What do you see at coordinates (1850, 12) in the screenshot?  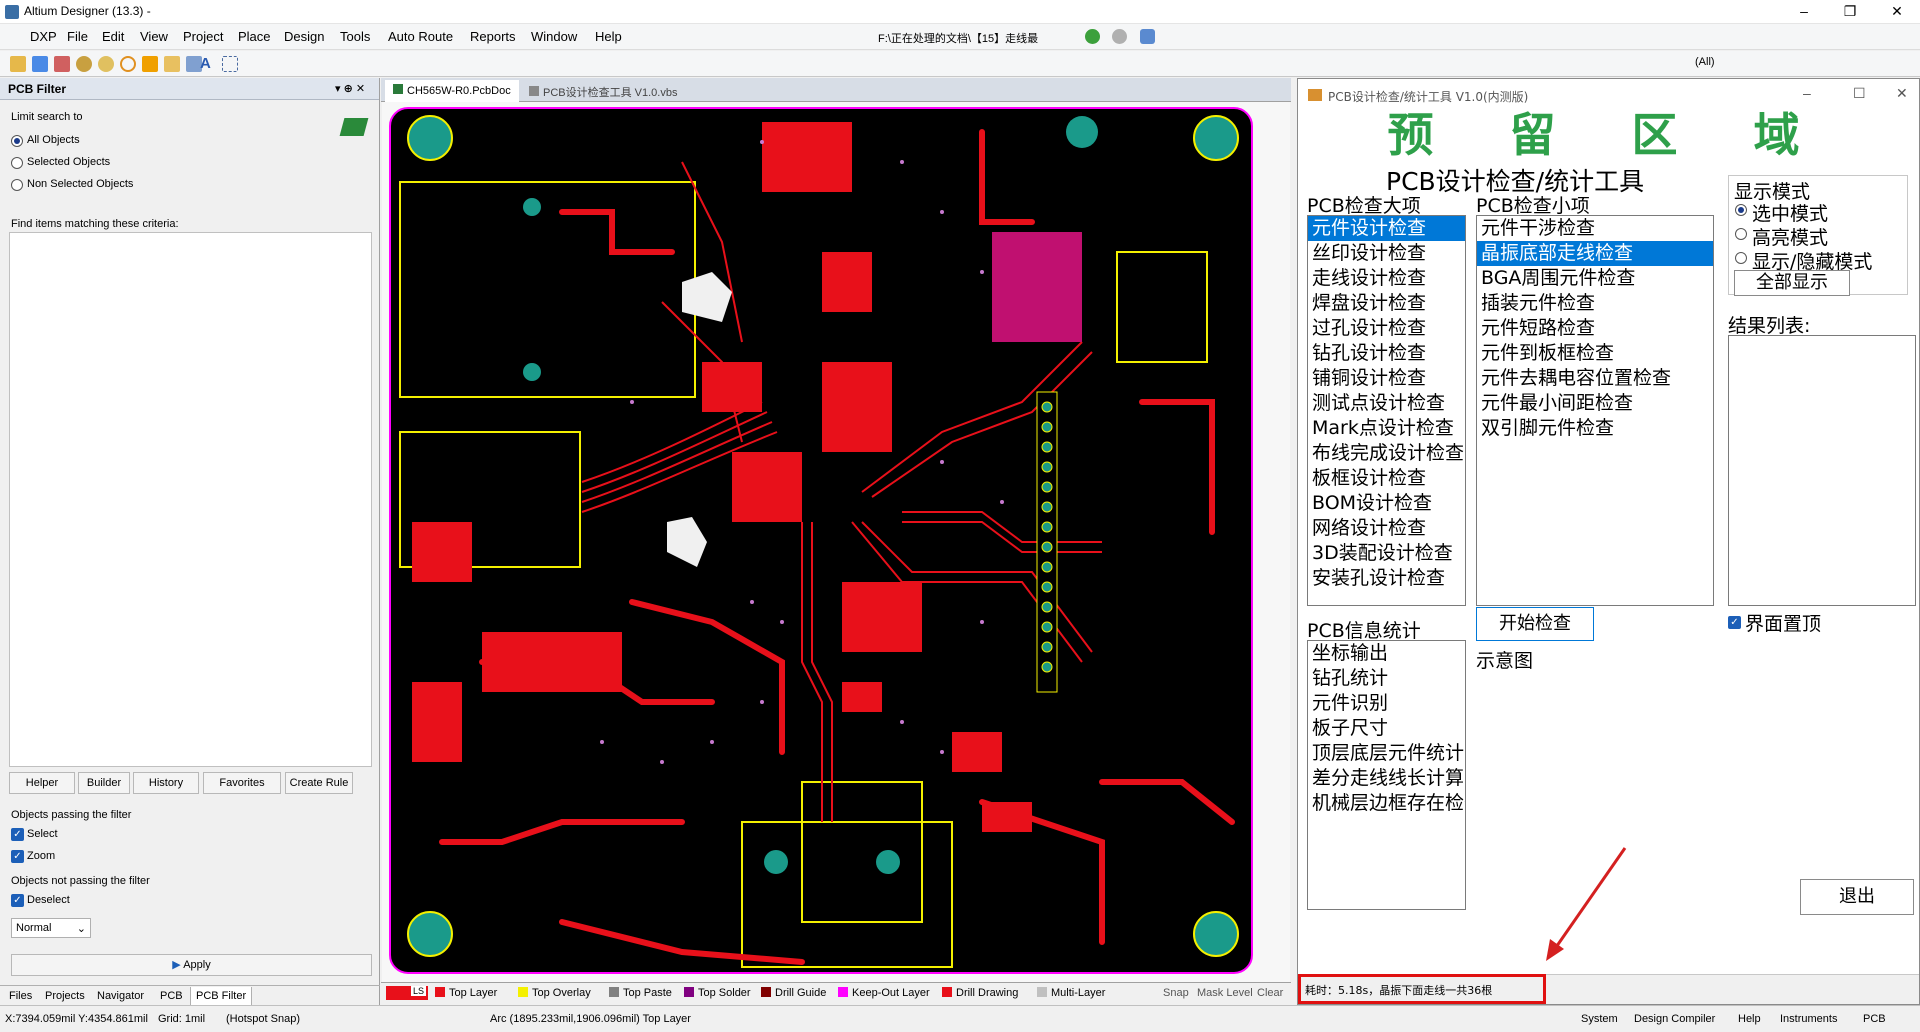 I see `maximize-button: ❐` at bounding box center [1850, 12].